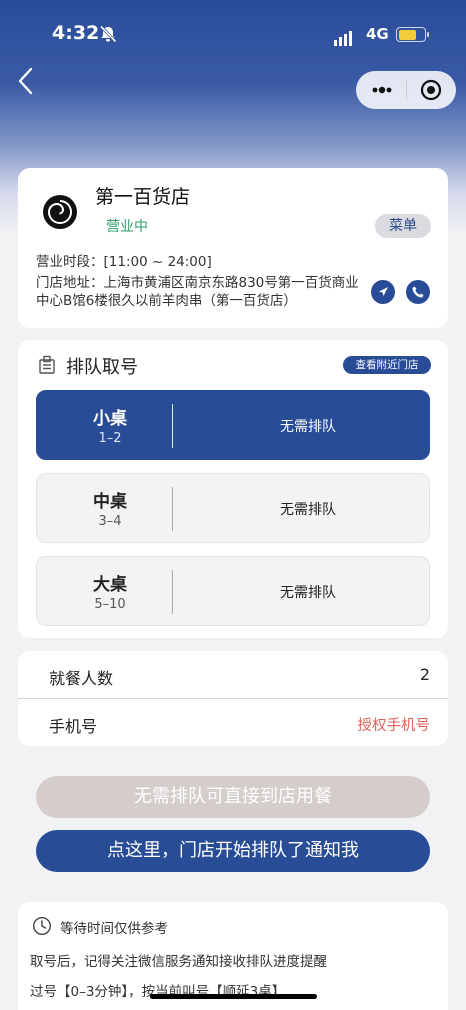 This screenshot has height=1010, width=466. I want to click on store-logo, so click(60, 212).